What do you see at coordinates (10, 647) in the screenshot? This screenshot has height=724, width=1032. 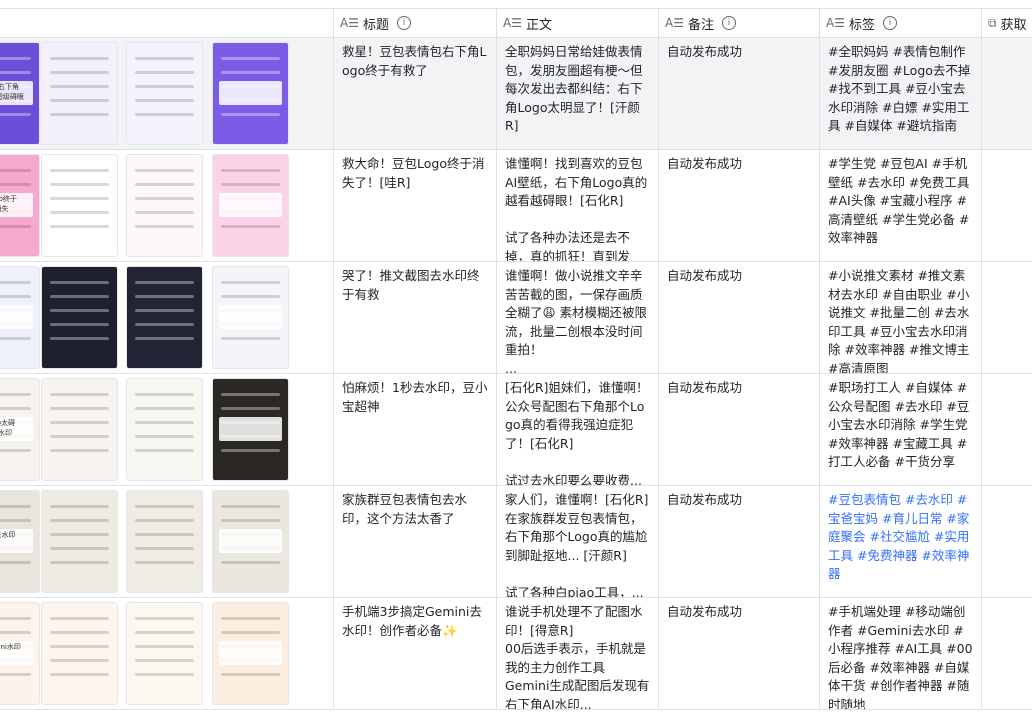 I see `thumbnail-caption: Gemini水印` at bounding box center [10, 647].